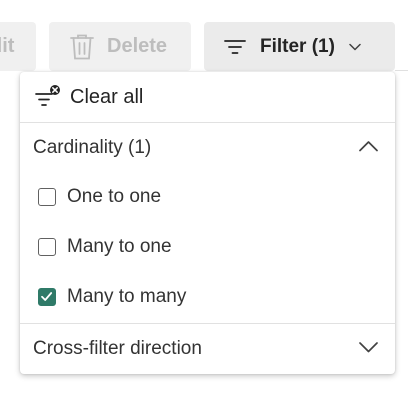  I want to click on option-many-to-many: Many to many, so click(207, 298).